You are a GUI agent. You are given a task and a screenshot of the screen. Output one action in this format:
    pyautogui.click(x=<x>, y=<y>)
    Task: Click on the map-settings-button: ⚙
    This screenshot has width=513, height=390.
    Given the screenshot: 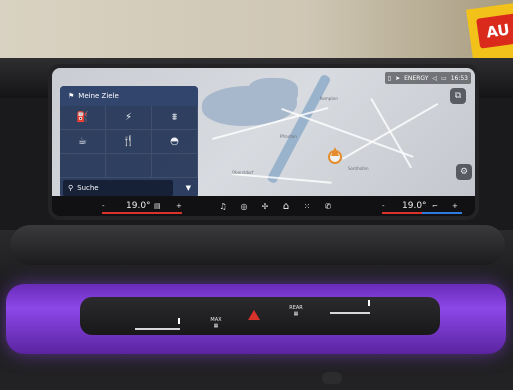 What is the action you would take?
    pyautogui.click(x=464, y=172)
    